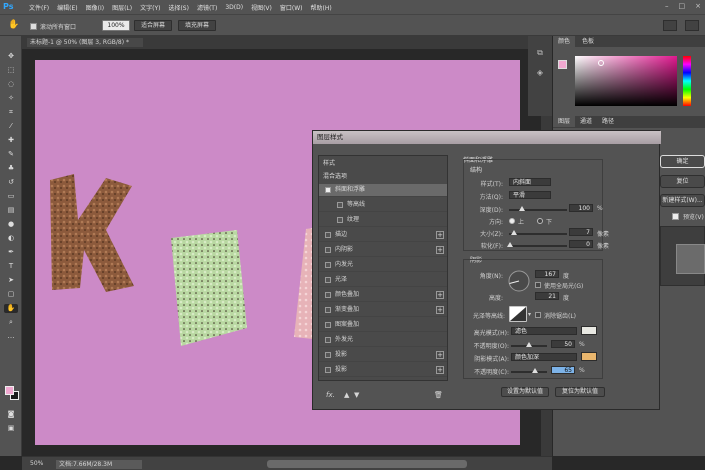  Describe the element at coordinates (11, 98) in the screenshot. I see `magic-wand-icon: ✧` at that location.